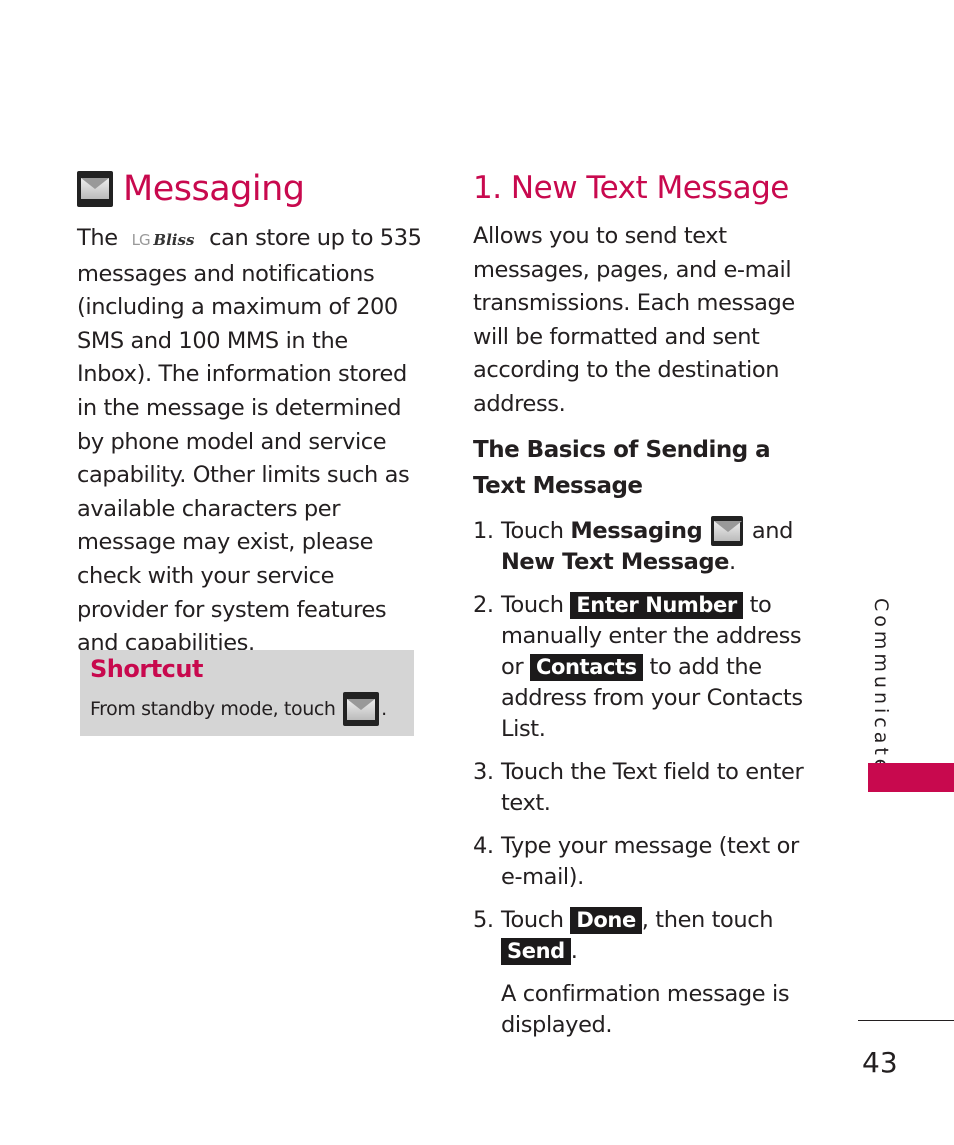  What do you see at coordinates (645, 1009) in the screenshot?
I see `confirmation-note: A confirmation message is displayed.` at bounding box center [645, 1009].